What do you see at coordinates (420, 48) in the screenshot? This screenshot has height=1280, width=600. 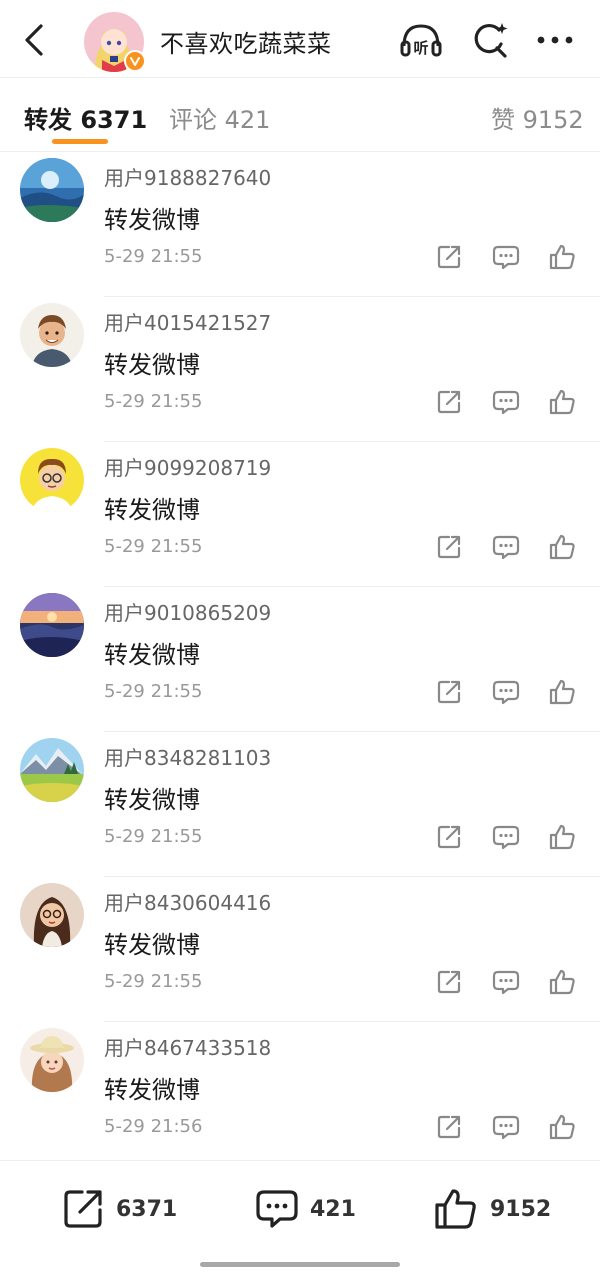 I see `listen-label: 听` at bounding box center [420, 48].